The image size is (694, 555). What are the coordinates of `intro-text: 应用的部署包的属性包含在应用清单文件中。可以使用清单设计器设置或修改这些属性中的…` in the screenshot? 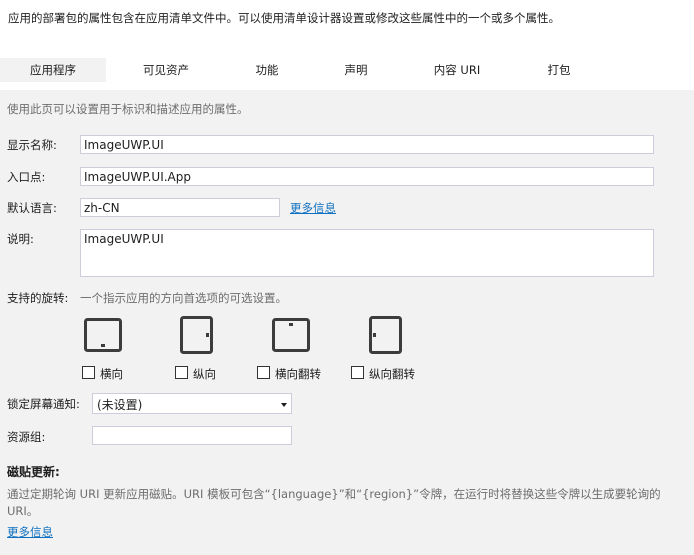 It's located at (284, 18).